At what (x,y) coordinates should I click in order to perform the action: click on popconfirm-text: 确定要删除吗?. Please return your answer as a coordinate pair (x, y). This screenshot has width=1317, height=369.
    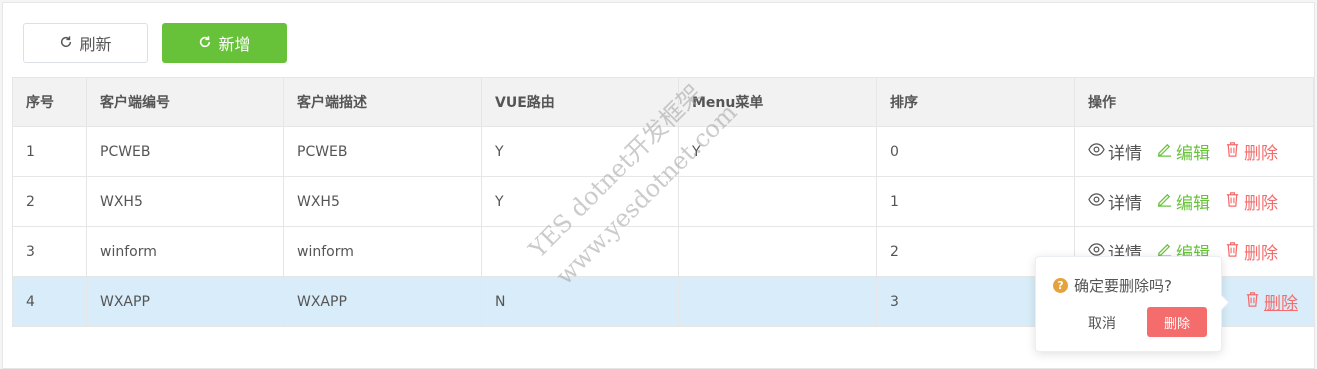
    Looking at the image, I should click on (1123, 286).